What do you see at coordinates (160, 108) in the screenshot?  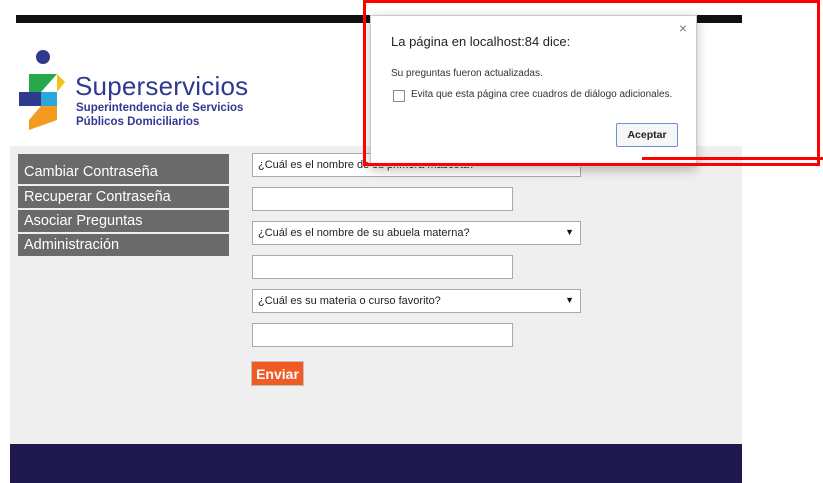 I see `brand-subtitle-line1: Superintendencia de Servicios` at bounding box center [160, 108].